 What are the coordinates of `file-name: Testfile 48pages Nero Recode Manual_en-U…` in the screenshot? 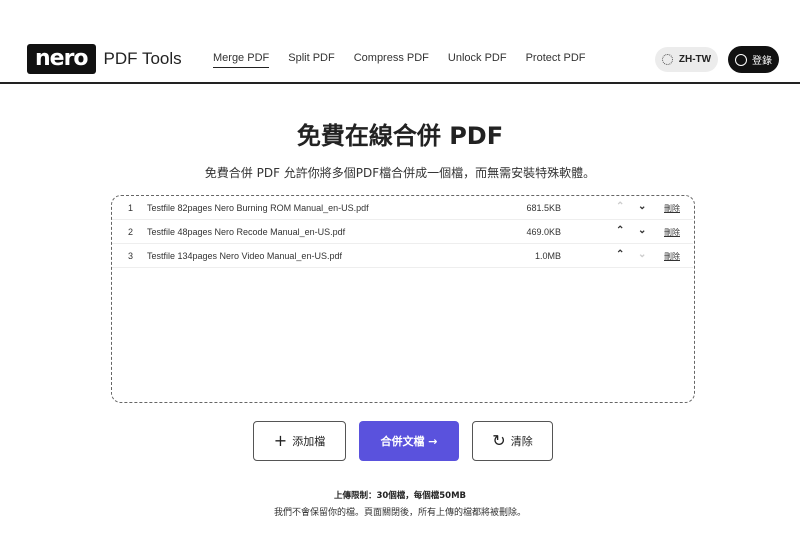 It's located at (246, 232).